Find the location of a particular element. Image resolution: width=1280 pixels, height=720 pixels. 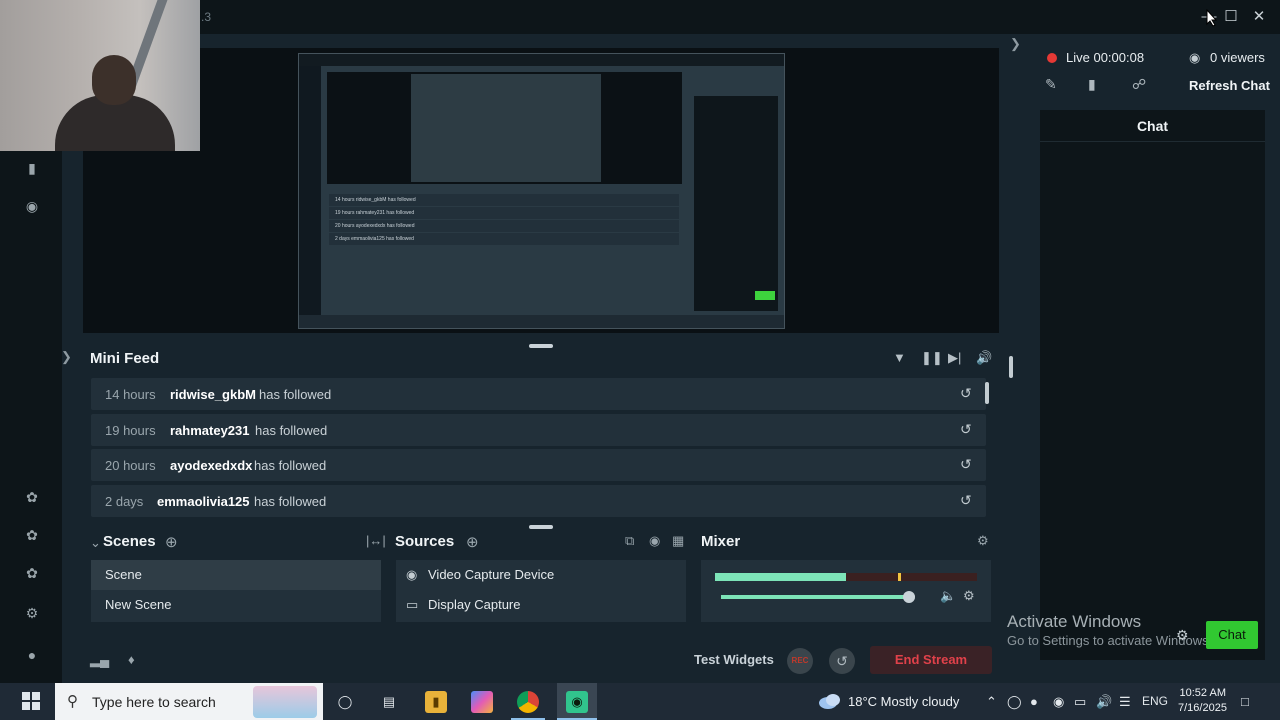

chat-send-button: Chat is located at coordinates (1232, 635).